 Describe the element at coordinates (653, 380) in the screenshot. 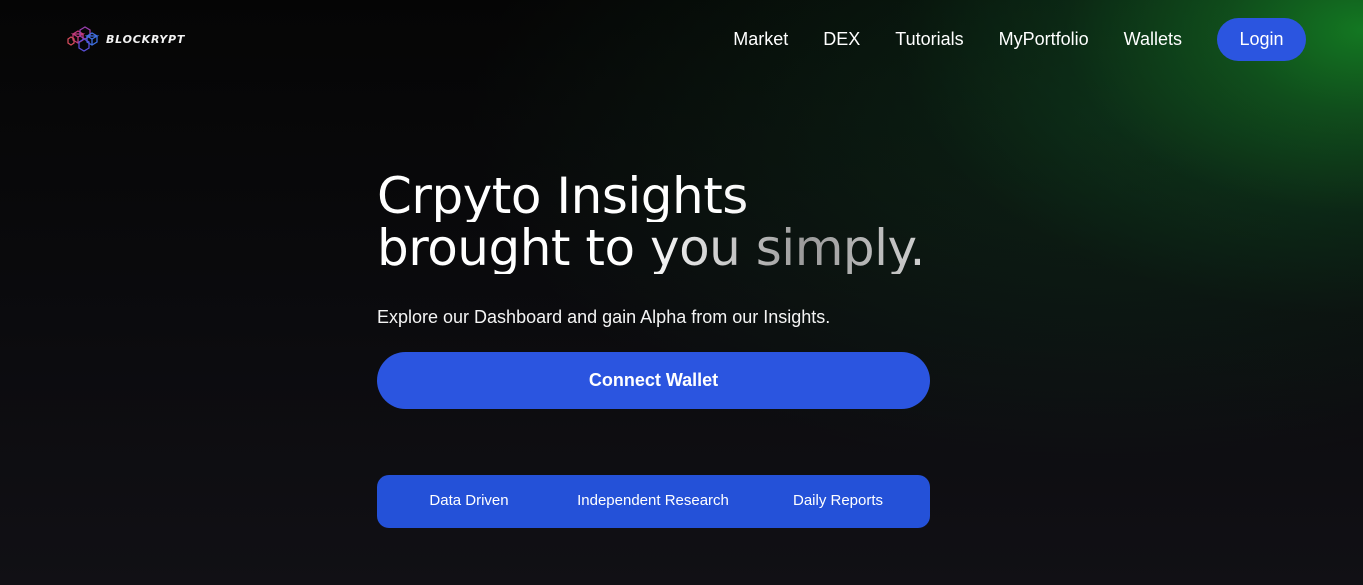

I see `connect-wallet-button: Connect Wallet` at that location.